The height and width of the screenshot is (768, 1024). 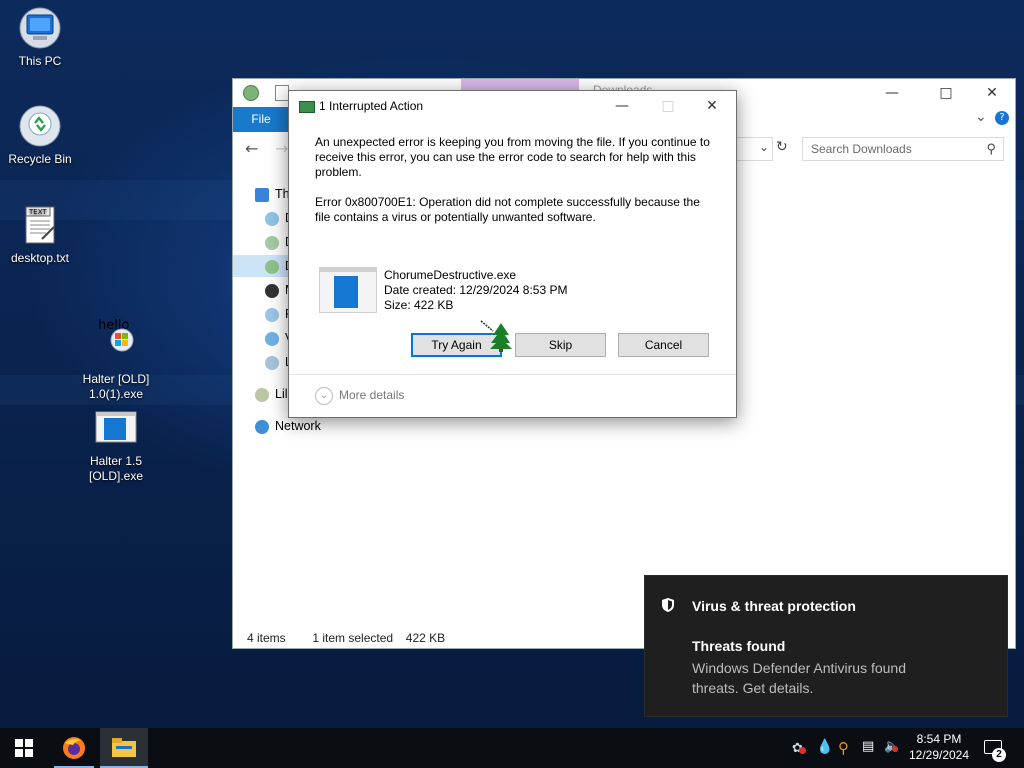 What do you see at coordinates (272, 266) in the screenshot?
I see `downloads-icon` at bounding box center [272, 266].